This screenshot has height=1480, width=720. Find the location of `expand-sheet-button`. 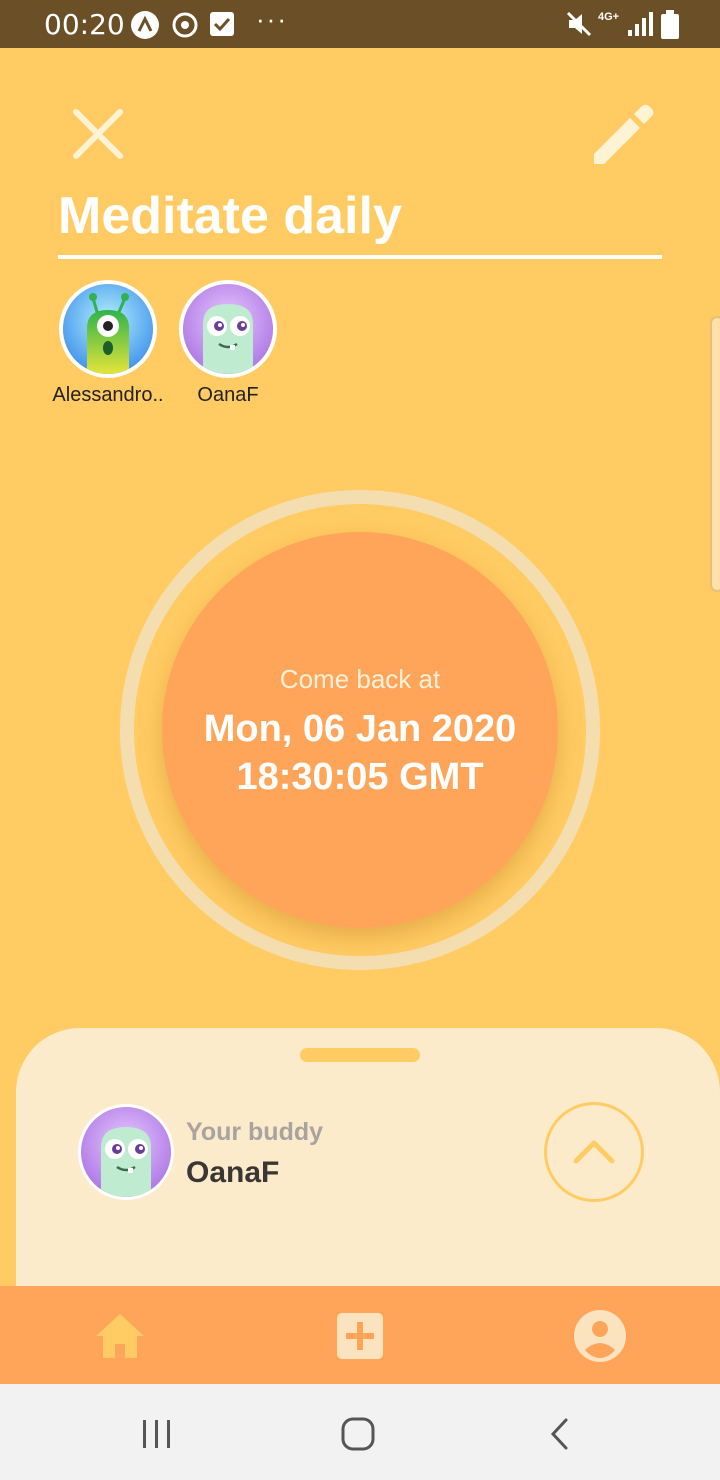

expand-sheet-button is located at coordinates (594, 1152).